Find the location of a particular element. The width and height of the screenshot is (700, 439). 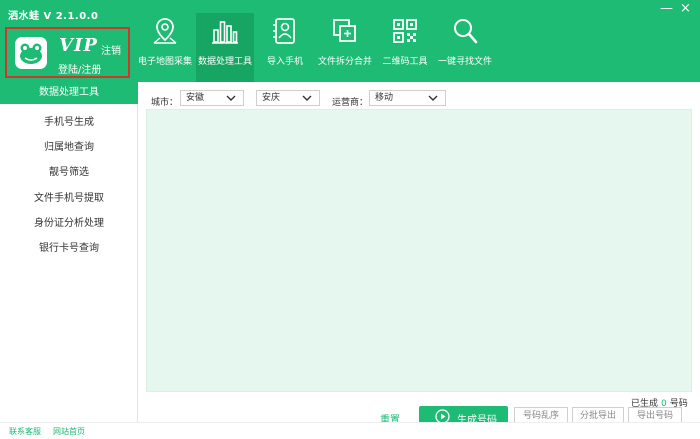

city-value: 安庆 is located at coordinates (271, 98).